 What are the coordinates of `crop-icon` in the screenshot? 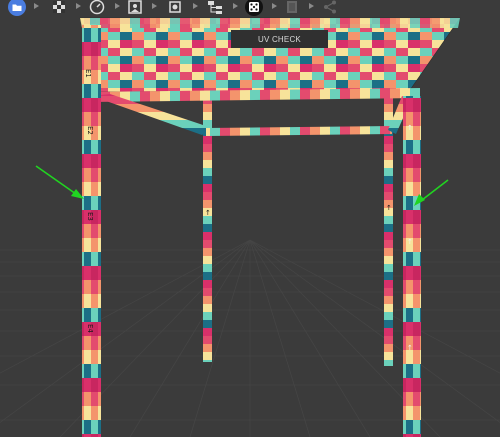 It's located at (175, 8).